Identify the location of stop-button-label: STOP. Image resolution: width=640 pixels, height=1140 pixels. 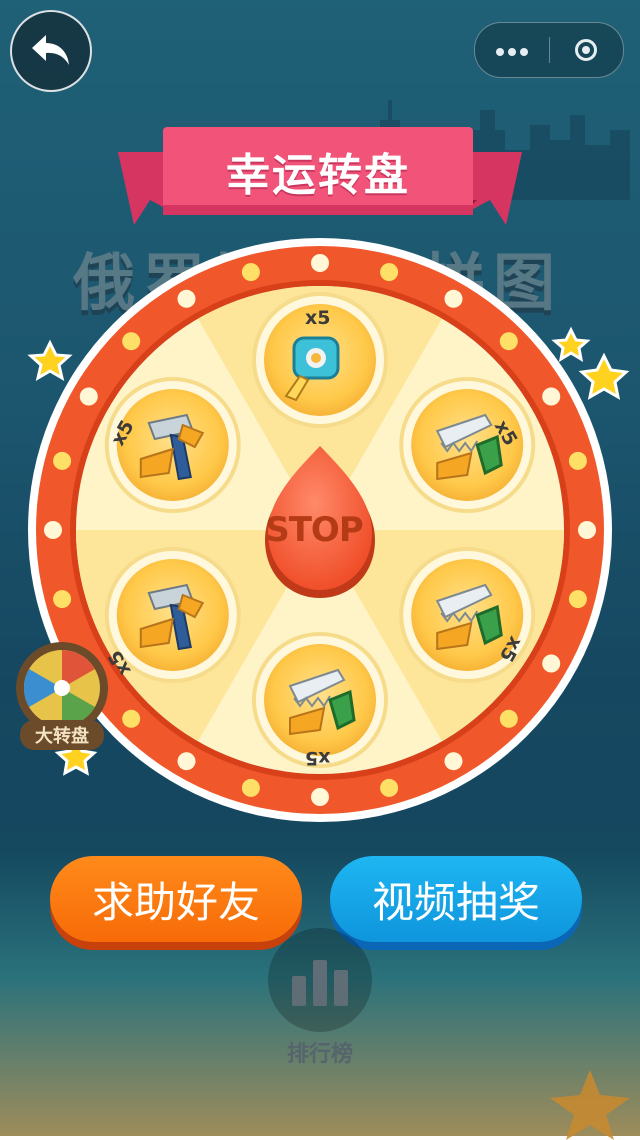
(314, 530).